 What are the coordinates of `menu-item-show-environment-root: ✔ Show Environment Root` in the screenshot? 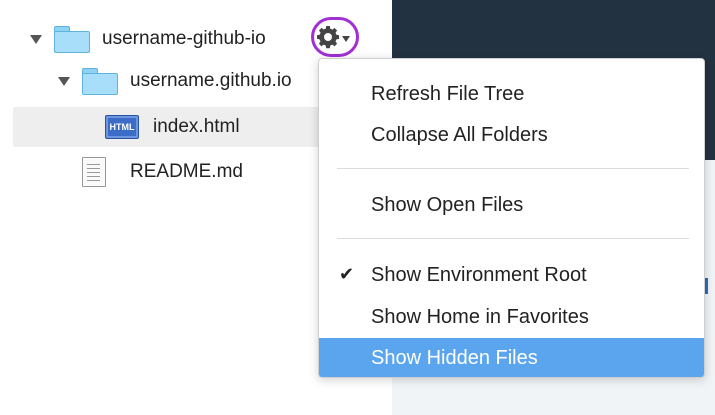 It's located at (511, 275).